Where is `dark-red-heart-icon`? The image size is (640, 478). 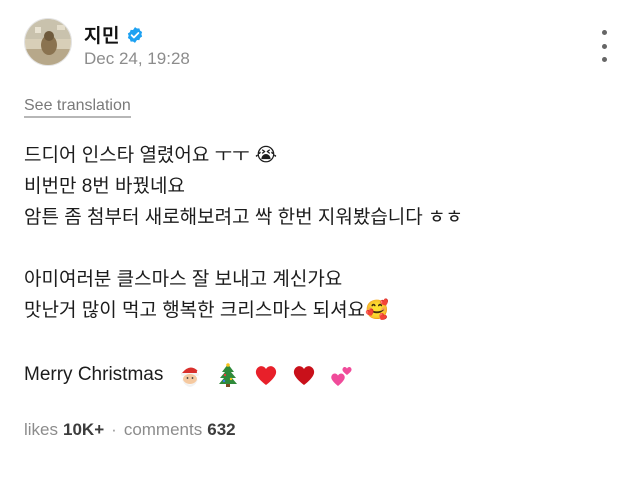 dark-red-heart-icon is located at coordinates (304, 375).